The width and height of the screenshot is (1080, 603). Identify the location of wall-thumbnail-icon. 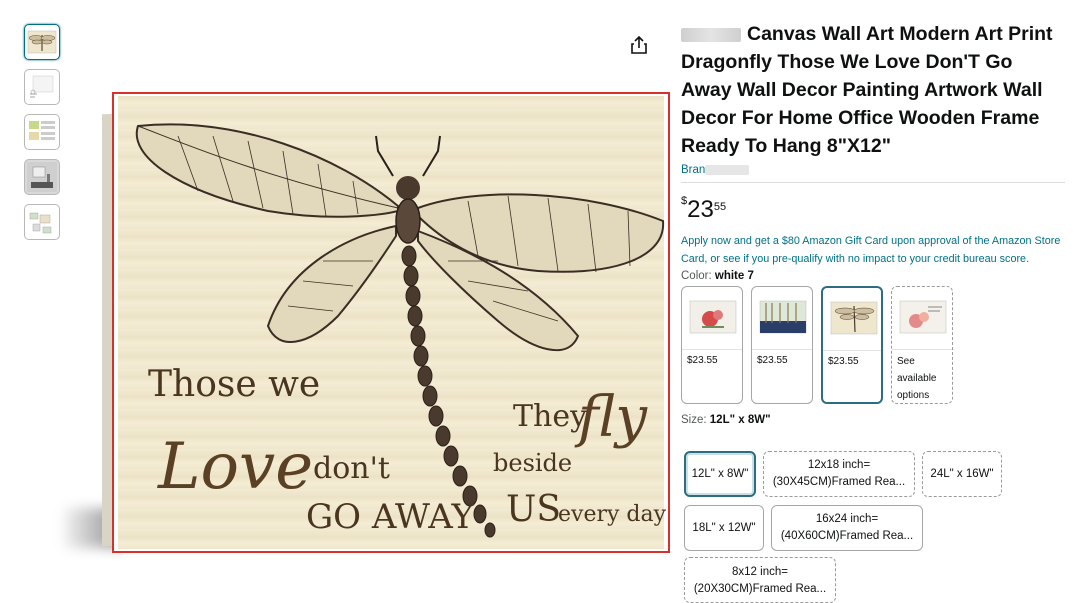
(40, 223).